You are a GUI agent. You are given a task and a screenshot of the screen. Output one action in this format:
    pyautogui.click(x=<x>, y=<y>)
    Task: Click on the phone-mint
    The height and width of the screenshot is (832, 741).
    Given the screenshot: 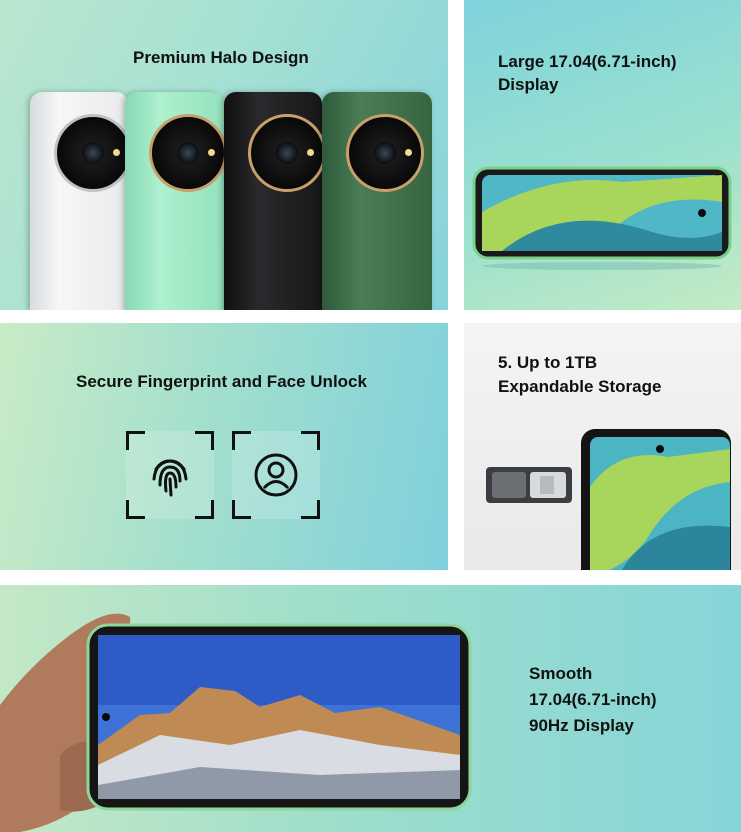 What is the action you would take?
    pyautogui.click(x=176, y=201)
    